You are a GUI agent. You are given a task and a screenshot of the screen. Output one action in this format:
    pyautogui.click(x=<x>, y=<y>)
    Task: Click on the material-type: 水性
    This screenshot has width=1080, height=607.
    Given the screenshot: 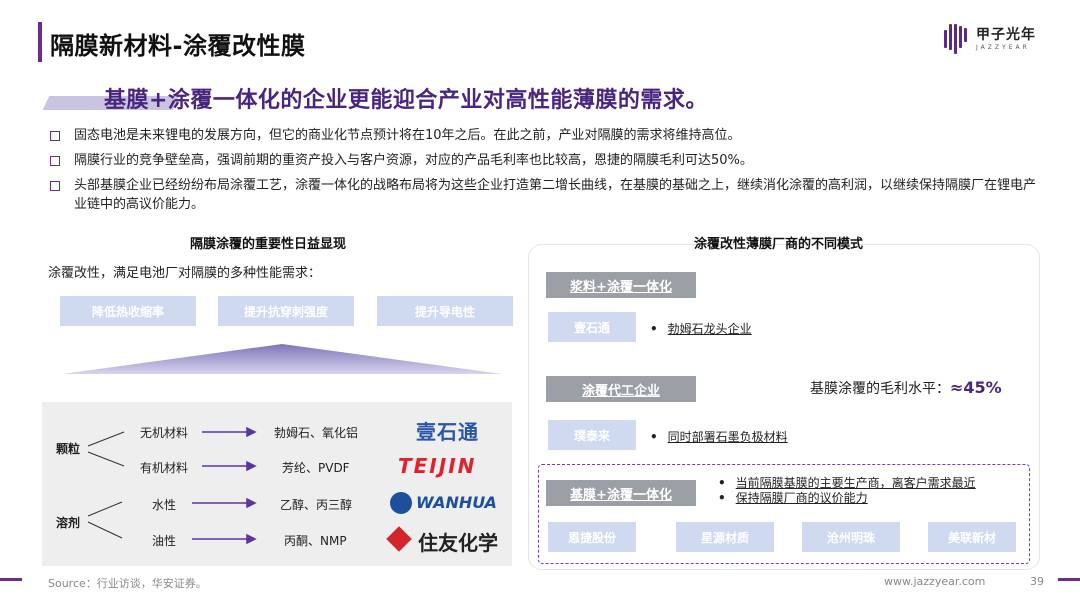 What is the action you would take?
    pyautogui.click(x=164, y=505)
    